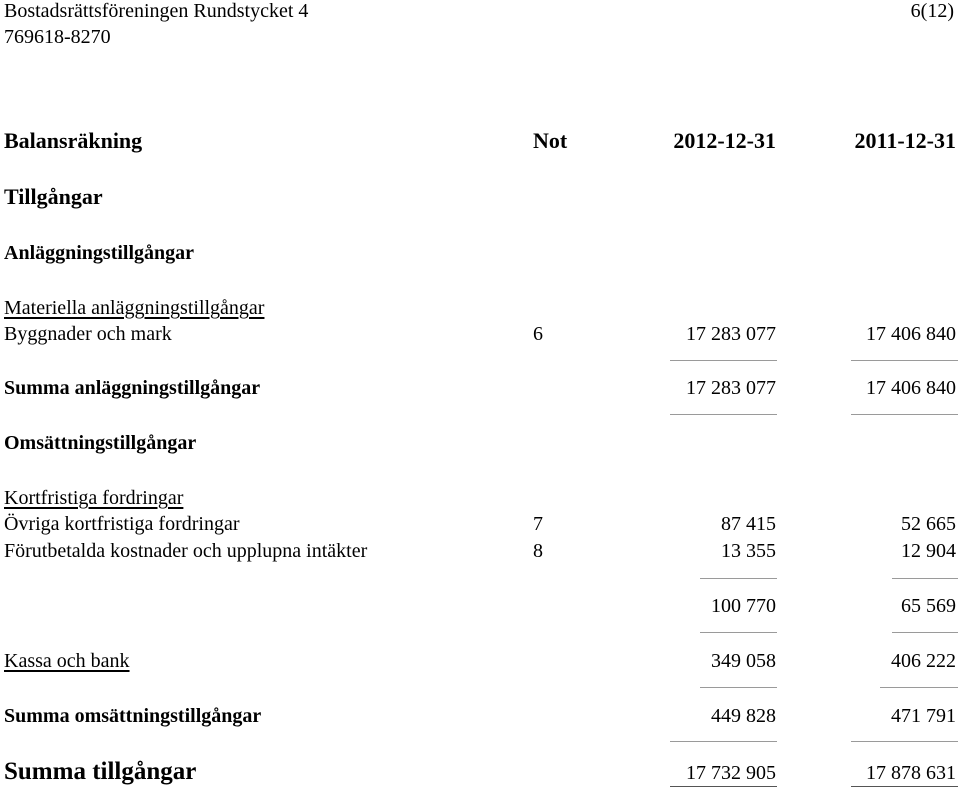  I want to click on row-value-current: 100 770, so click(743, 606).